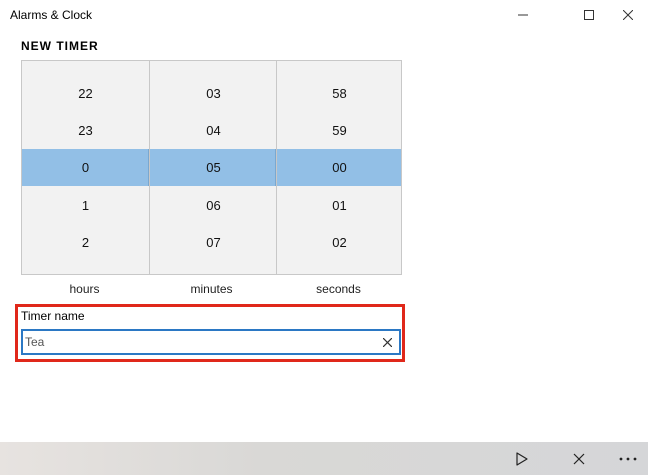  Describe the element at coordinates (589, 15) in the screenshot. I see `maximize-icon` at that location.